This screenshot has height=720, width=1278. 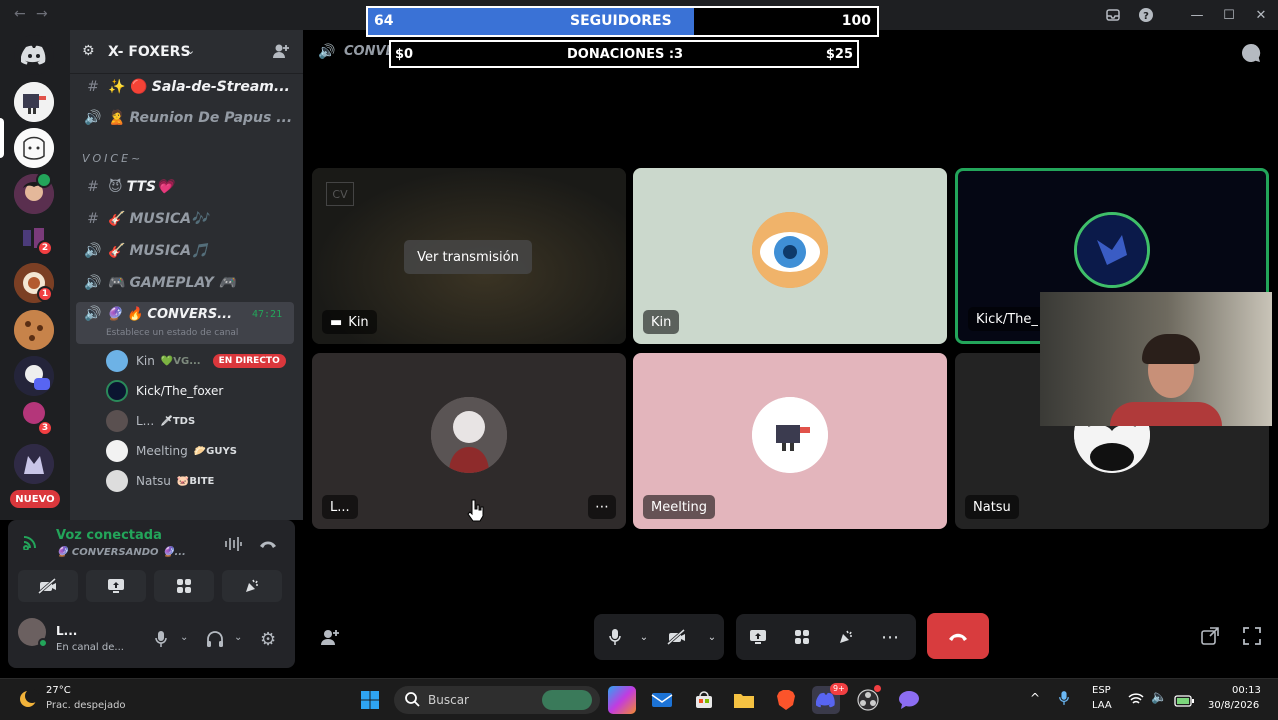 I want to click on voice-user: L... 🗡TDS, so click(x=150, y=421).